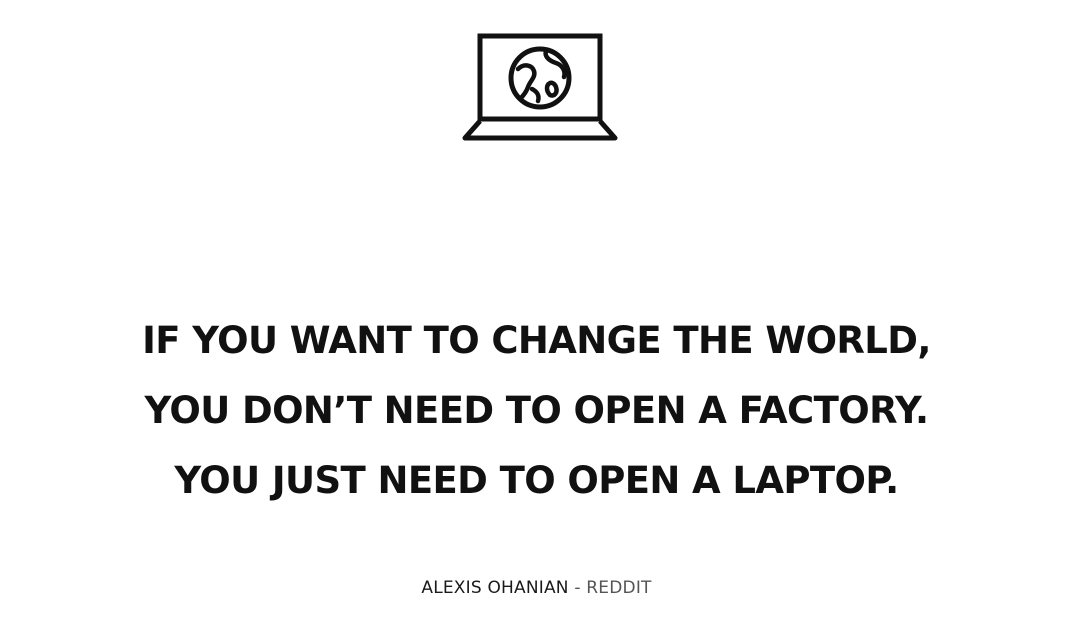 This screenshot has height=635, width=1073. I want to click on globe-icon, so click(540, 78).